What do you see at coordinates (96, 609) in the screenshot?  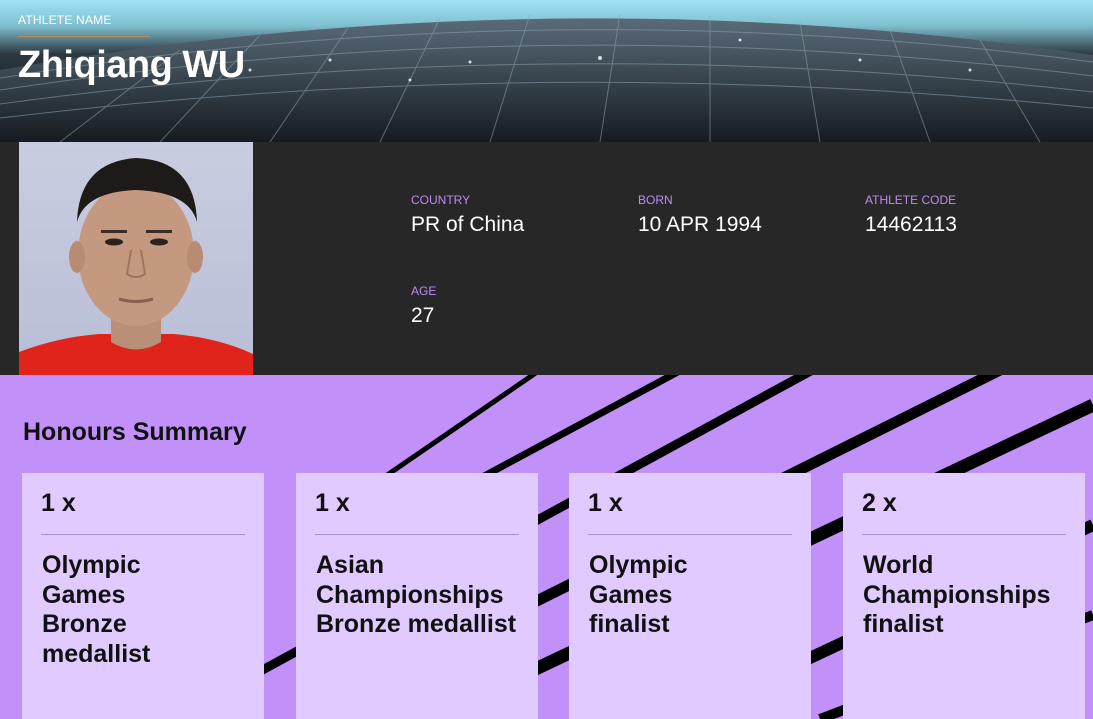 I see `honour-title: Olympic Games Bronze medallist` at bounding box center [96, 609].